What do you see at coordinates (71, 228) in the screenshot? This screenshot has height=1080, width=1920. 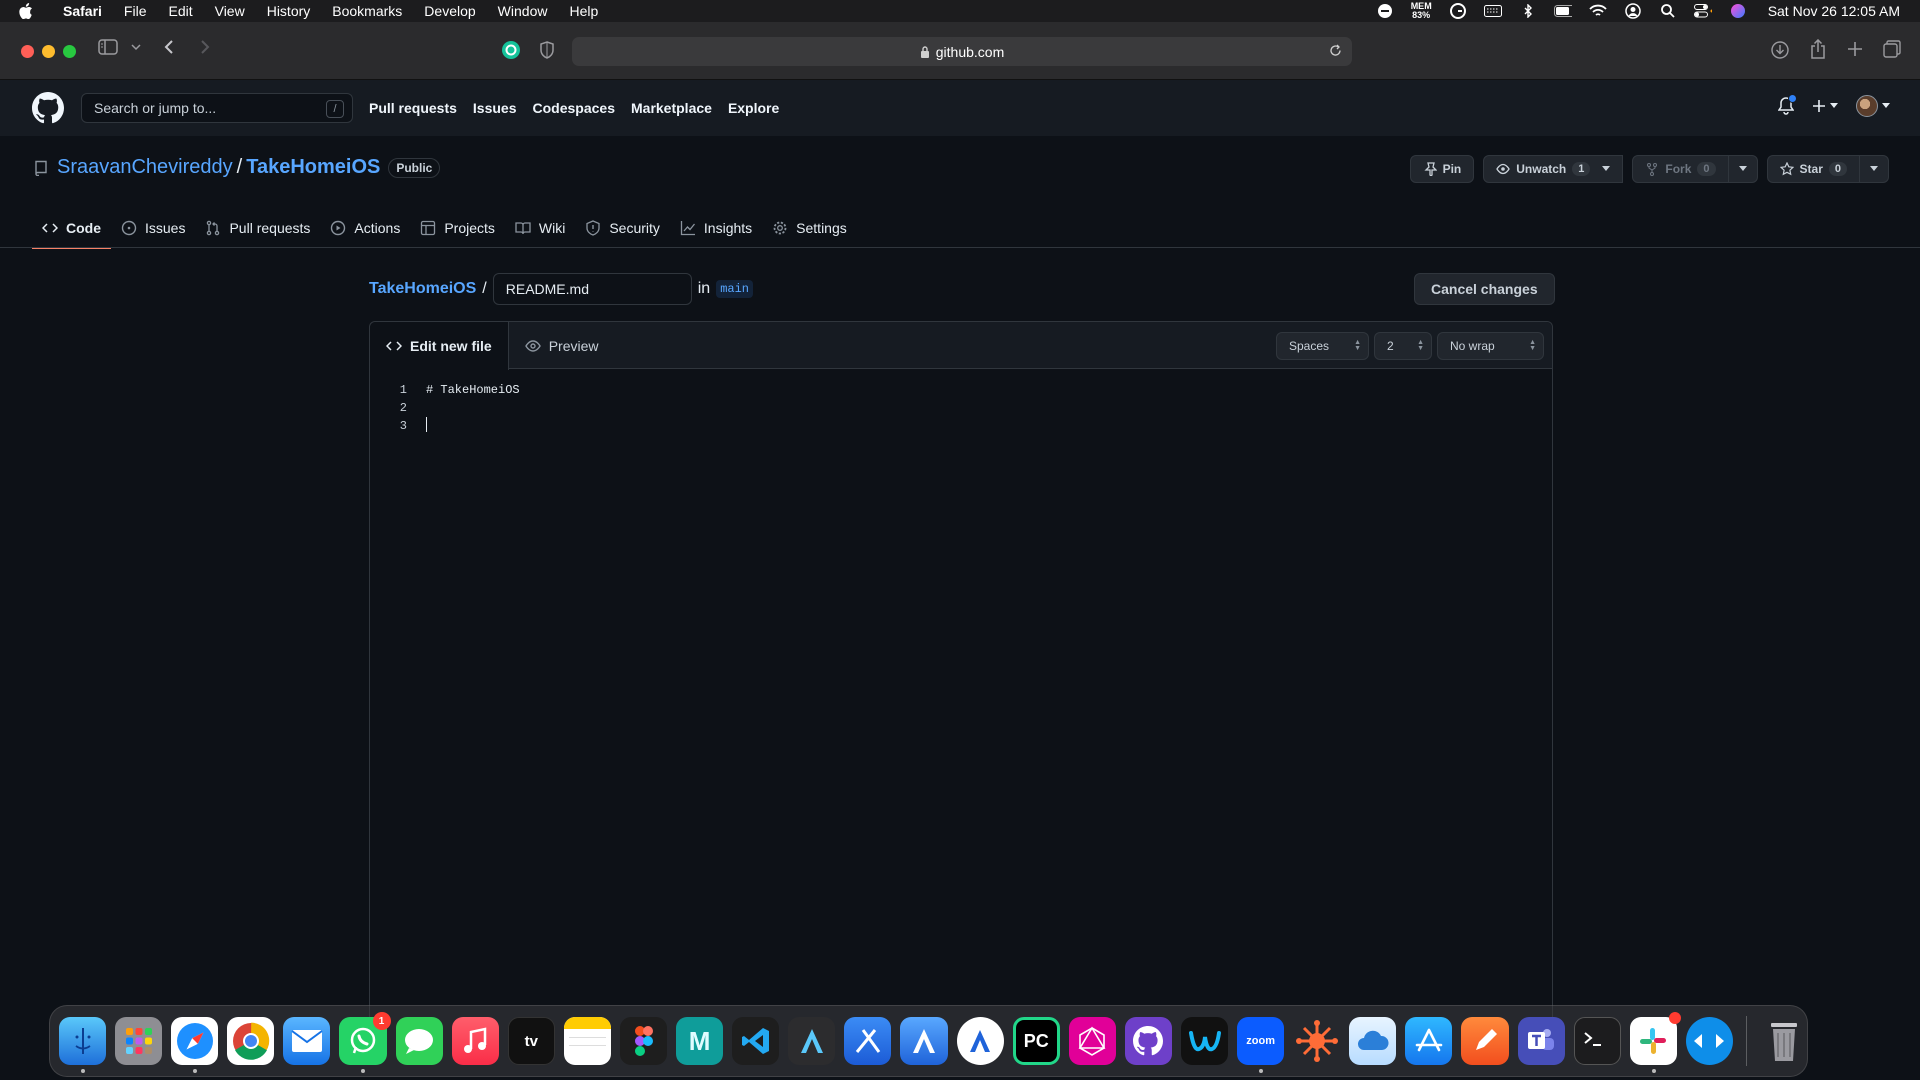 I see `tab-code: Code` at bounding box center [71, 228].